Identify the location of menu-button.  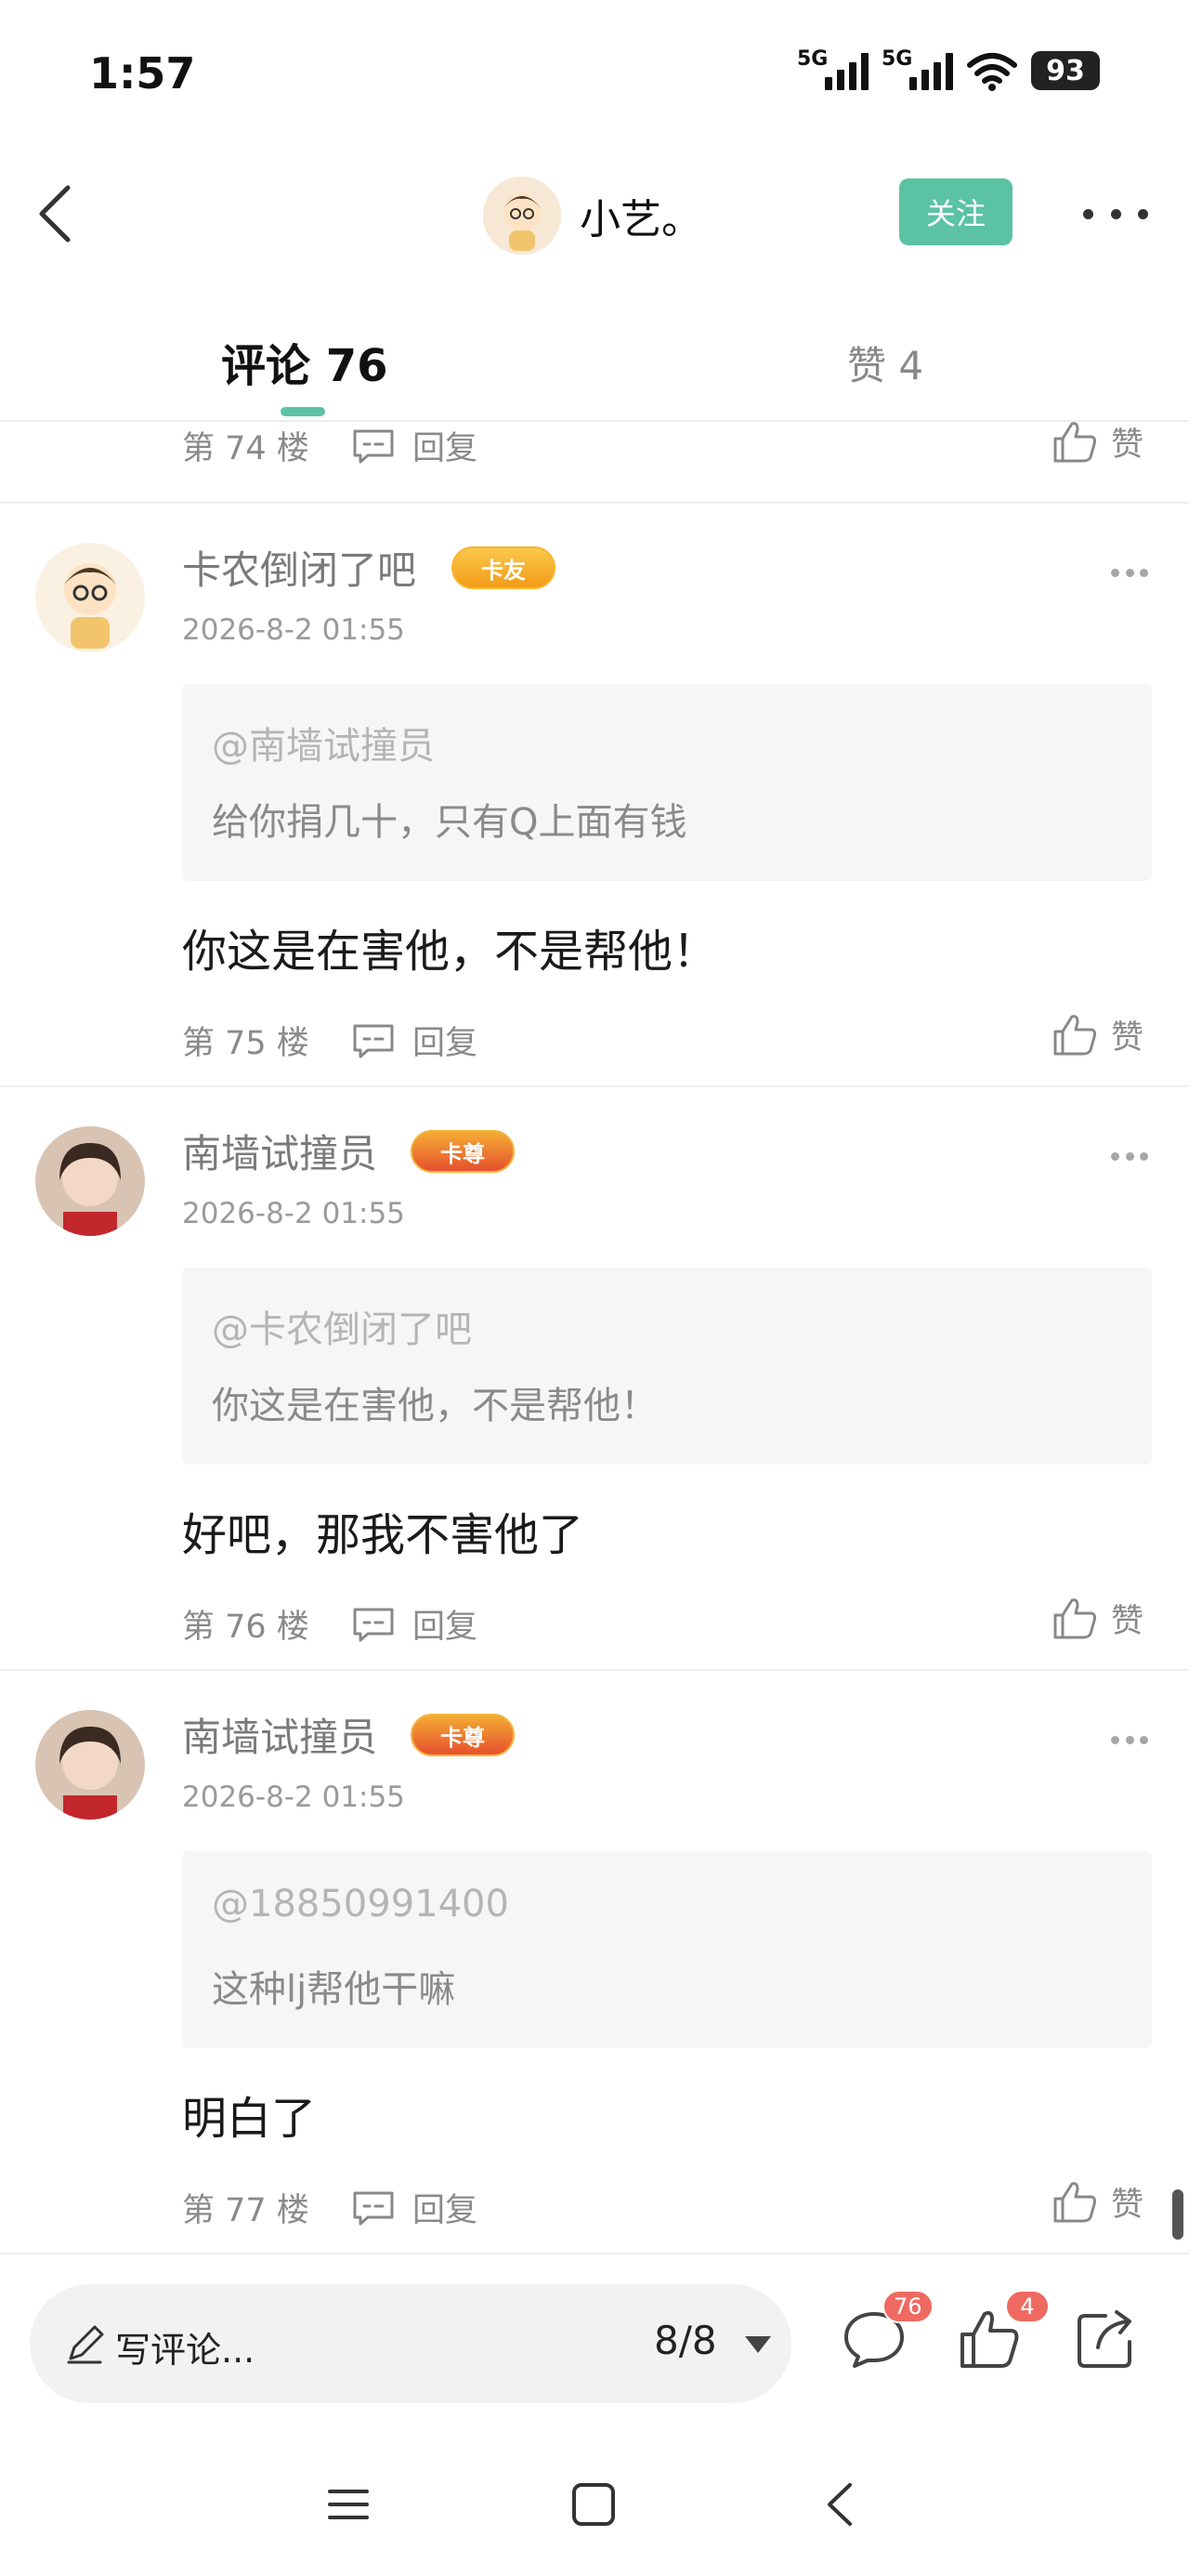
(348, 2504).